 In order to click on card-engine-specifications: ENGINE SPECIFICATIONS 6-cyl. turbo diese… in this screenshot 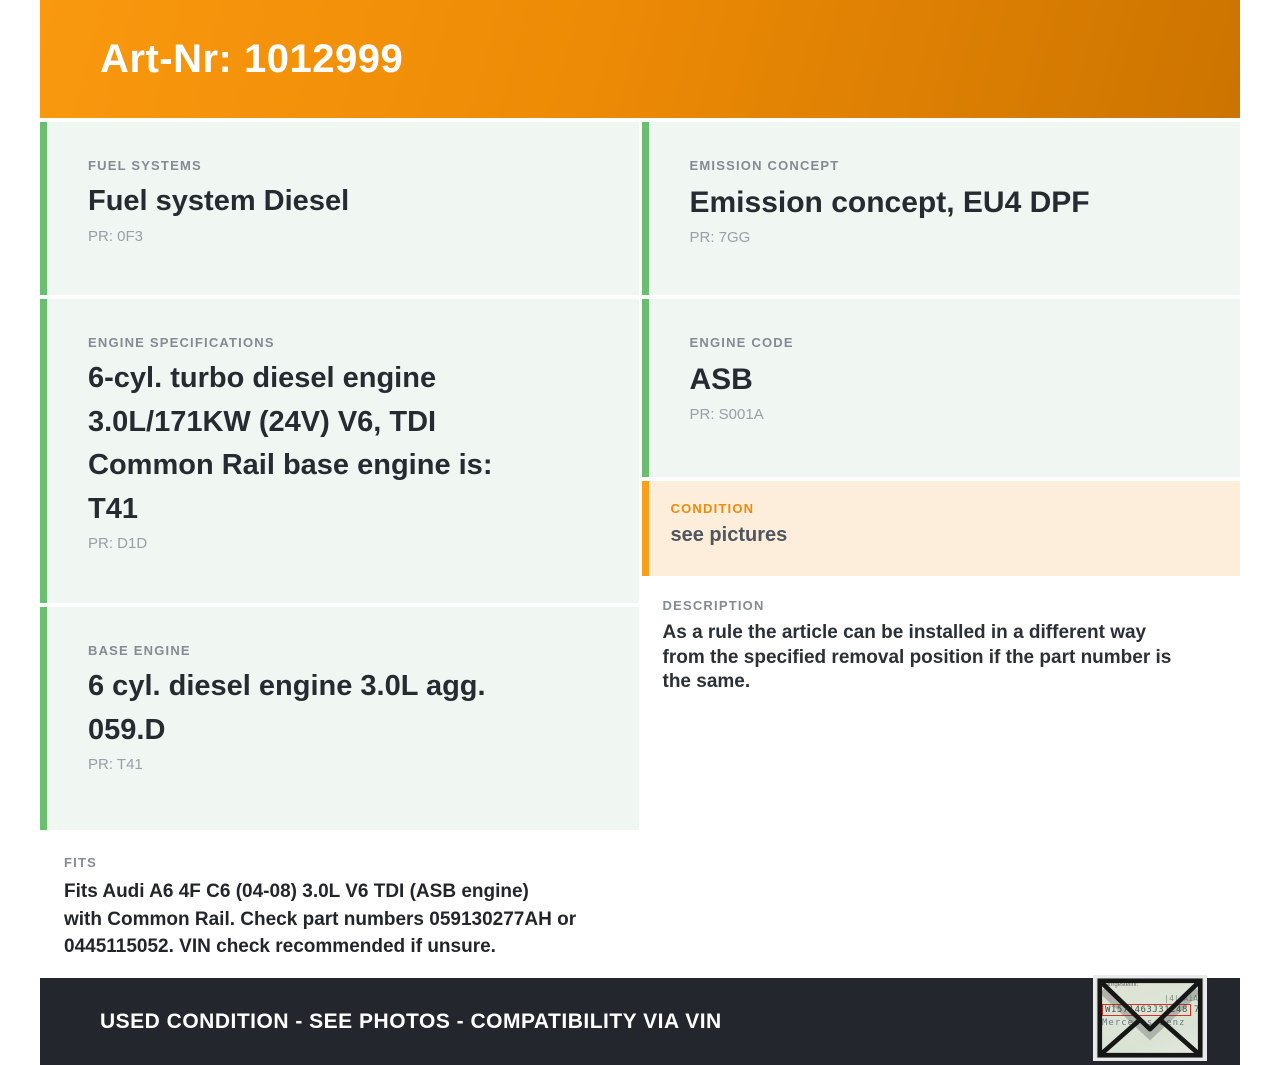, I will do `click(339, 451)`.